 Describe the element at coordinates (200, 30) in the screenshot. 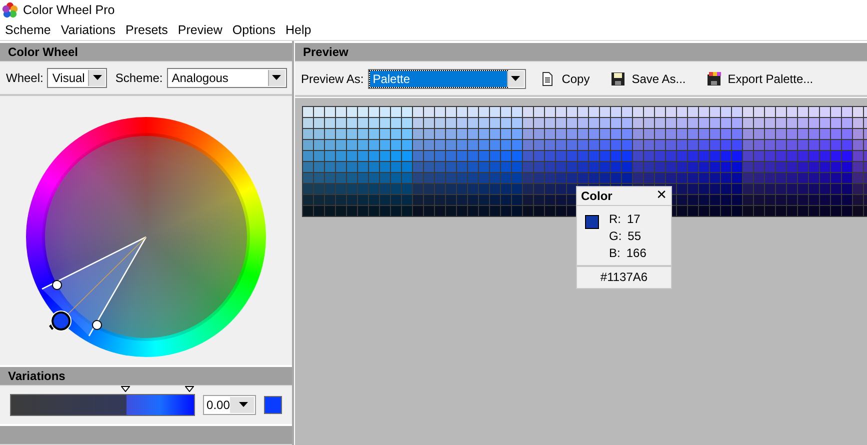

I see `menu-item: Preview` at that location.